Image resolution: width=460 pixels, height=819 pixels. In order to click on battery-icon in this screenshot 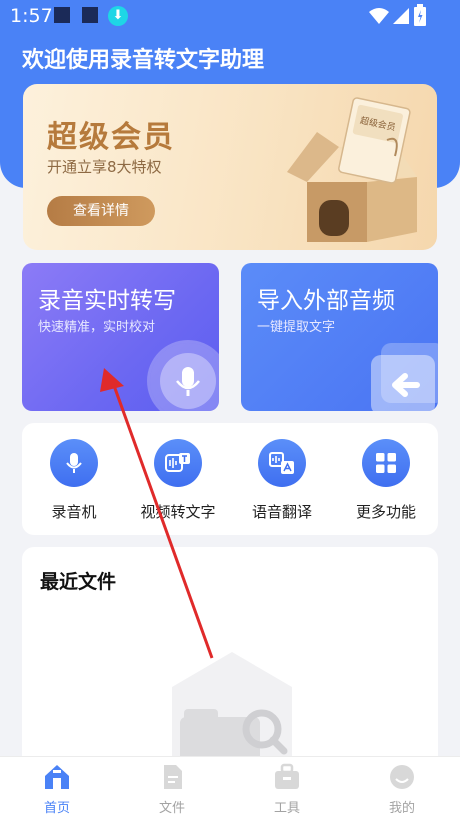, I will do `click(420, 15)`.